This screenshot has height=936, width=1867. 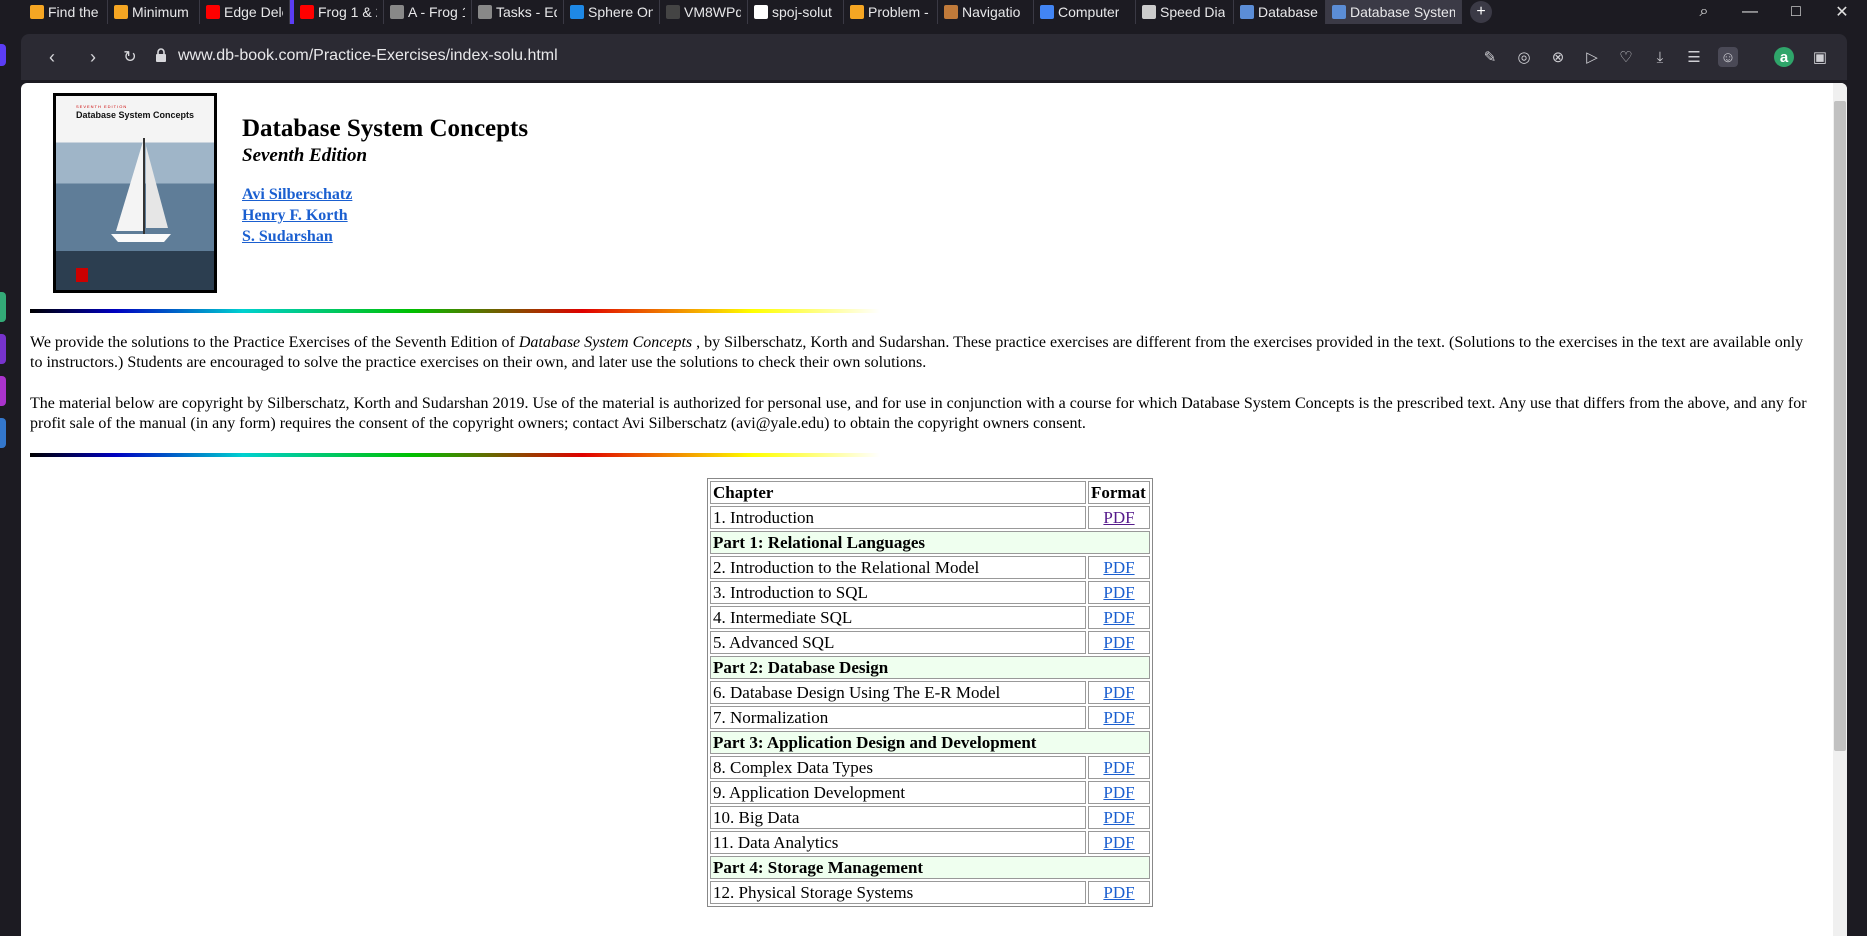 What do you see at coordinates (121, 12) in the screenshot?
I see `codeforces-icon` at bounding box center [121, 12].